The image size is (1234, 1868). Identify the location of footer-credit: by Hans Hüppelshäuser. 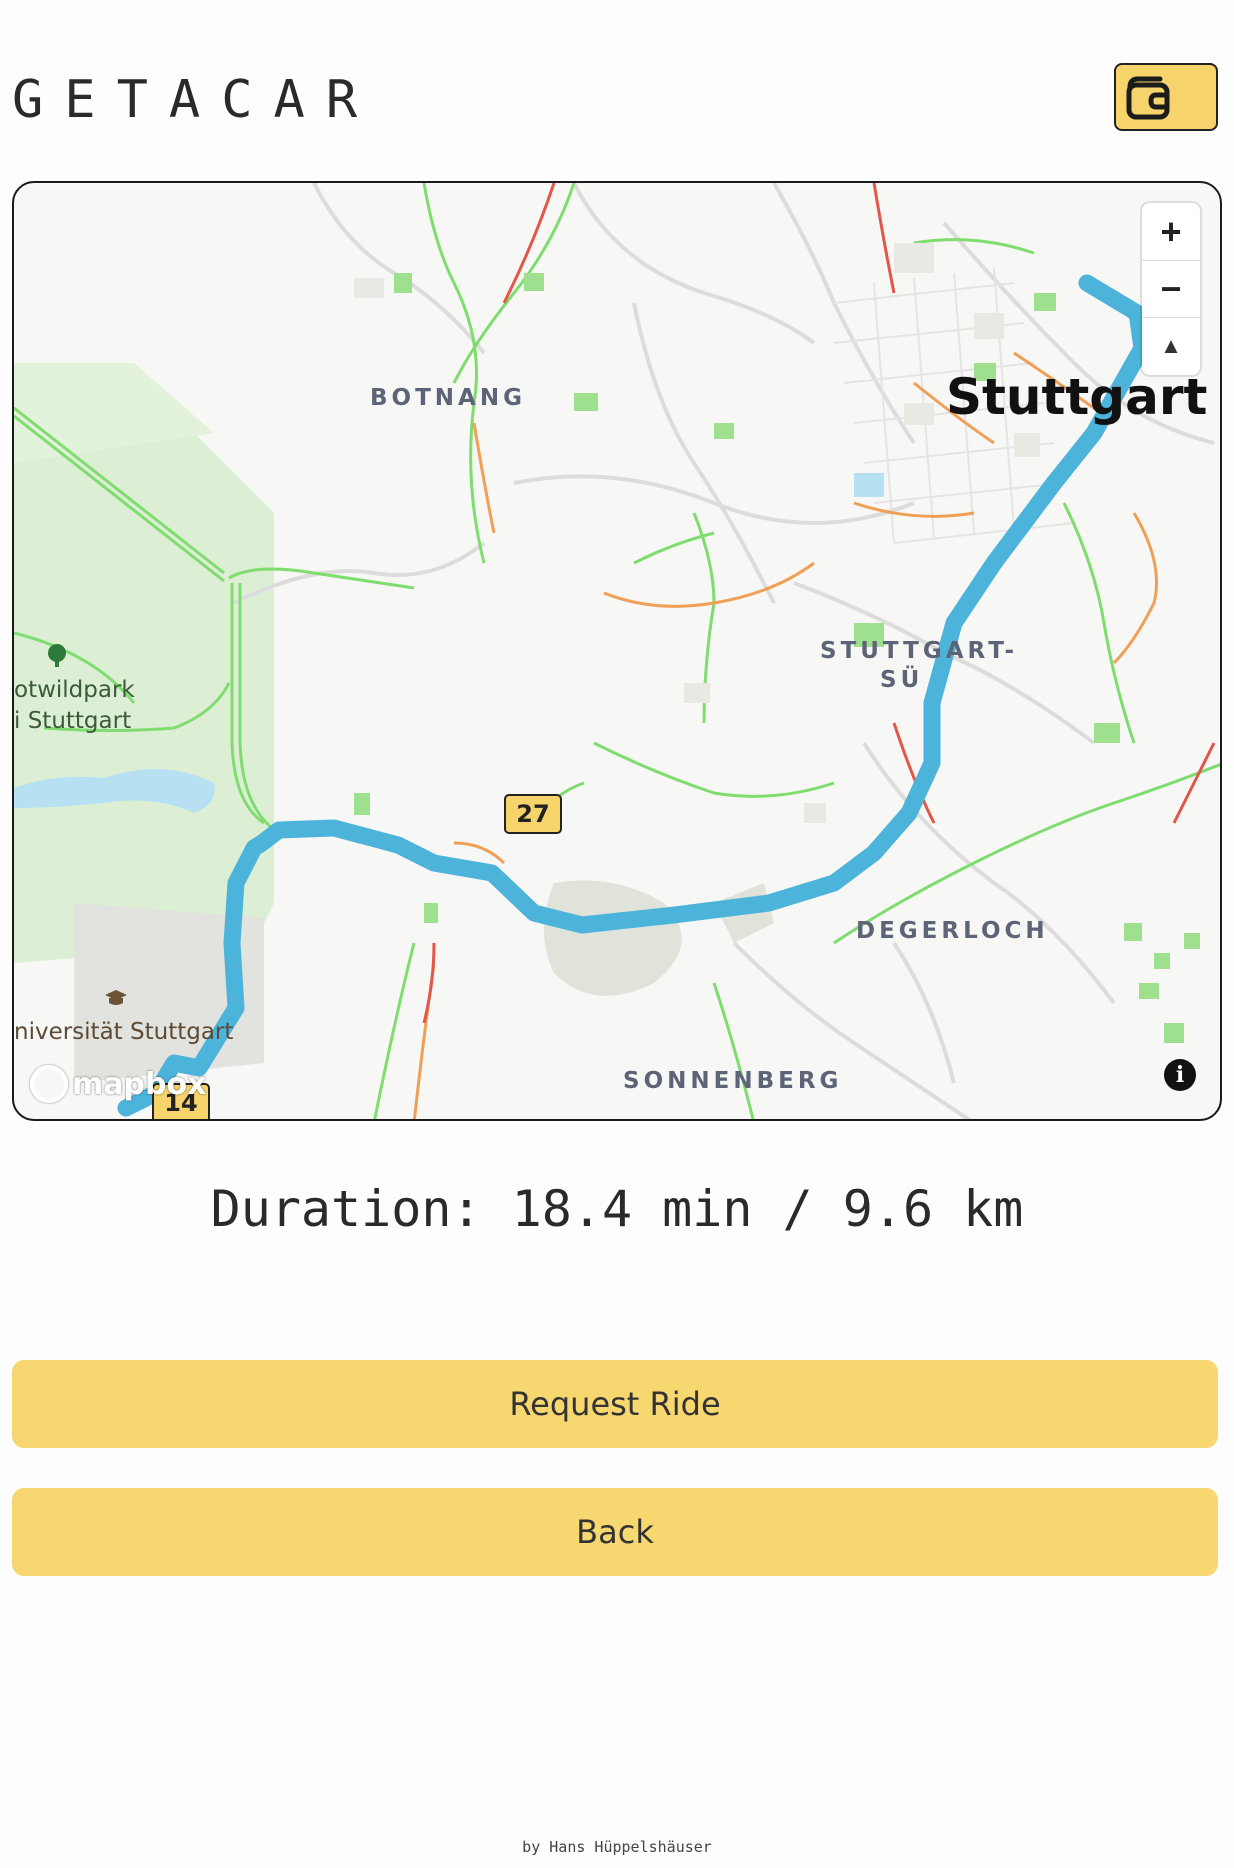
(617, 1847).